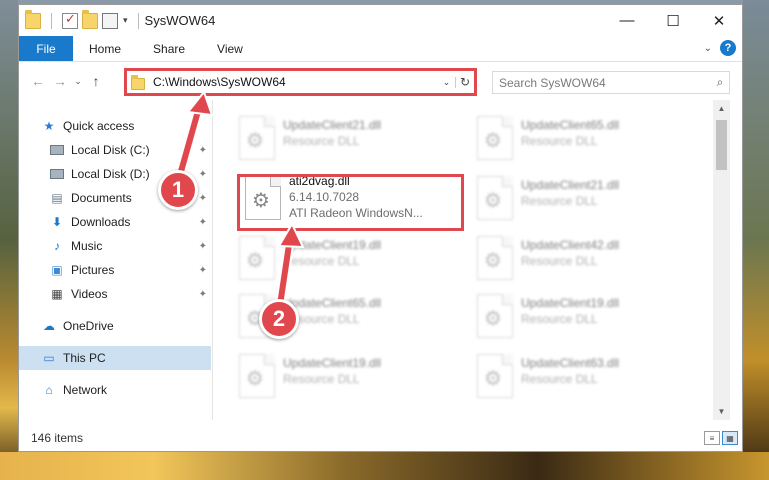 The height and width of the screenshot is (480, 769). I want to click on sidebar-item-label: Documents, so click(101, 198).